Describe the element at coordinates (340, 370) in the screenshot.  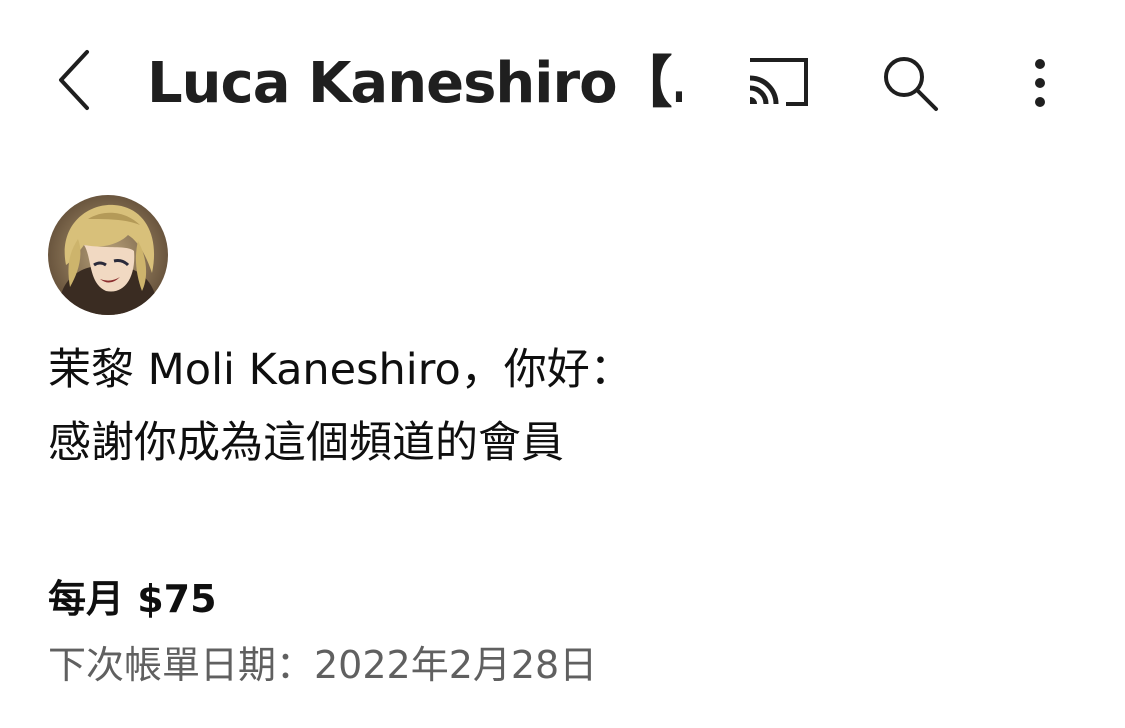
I see `greeting-text: 茉黎 Moli Kaneshiro，你好：` at that location.